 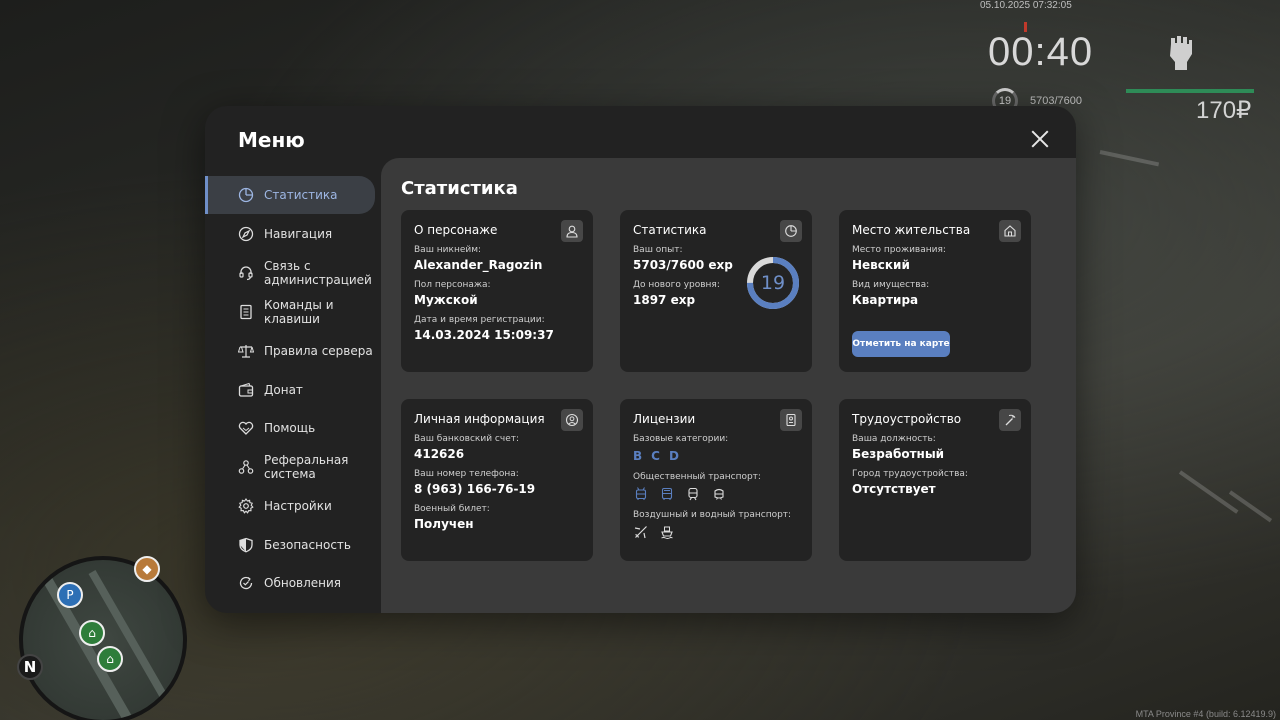 What do you see at coordinates (667, 532) in the screenshot?
I see `ship-icon` at bounding box center [667, 532].